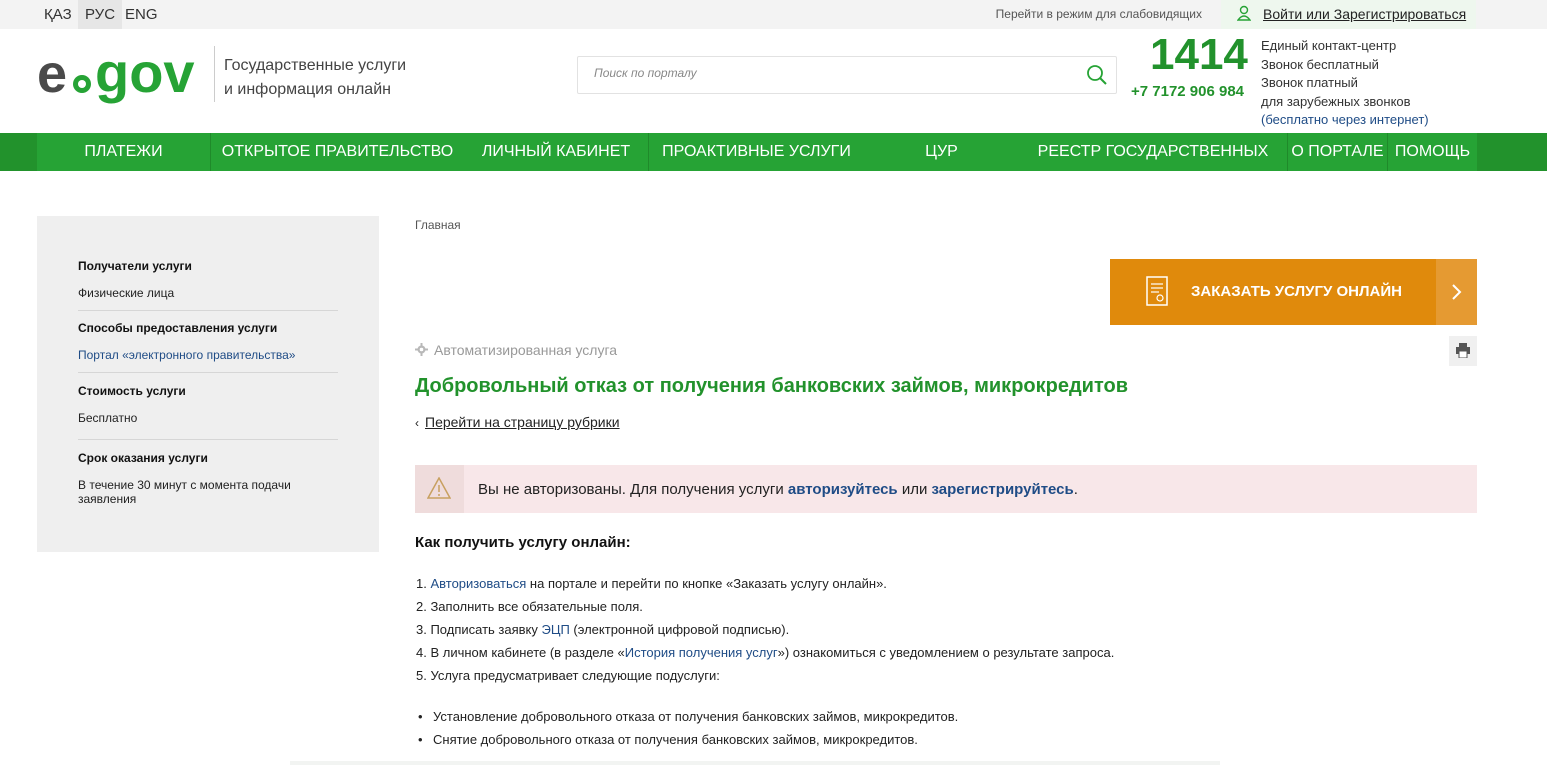  What do you see at coordinates (100, 14) in the screenshot?
I see `lang-rus: РУС` at bounding box center [100, 14].